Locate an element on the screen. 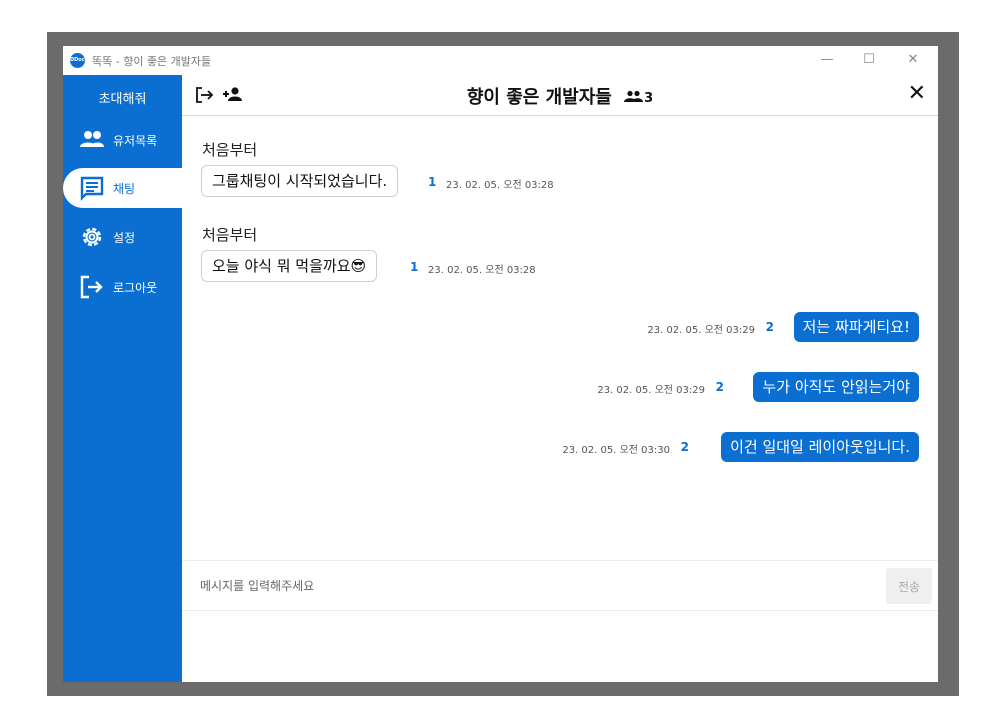  message-timestamp: 23. 02. 05. 오전 03:30 is located at coordinates (616, 450).